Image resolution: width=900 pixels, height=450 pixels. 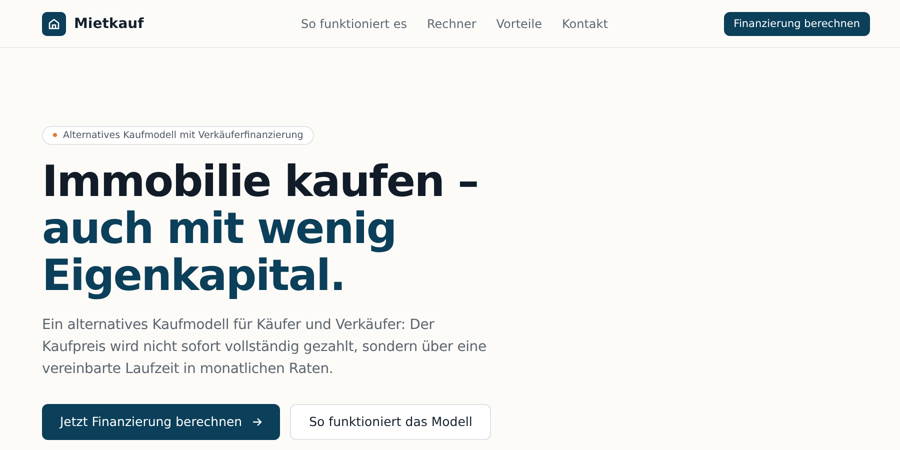 What do you see at coordinates (354, 23) in the screenshot?
I see `nav-link: So funktioniert es` at bounding box center [354, 23].